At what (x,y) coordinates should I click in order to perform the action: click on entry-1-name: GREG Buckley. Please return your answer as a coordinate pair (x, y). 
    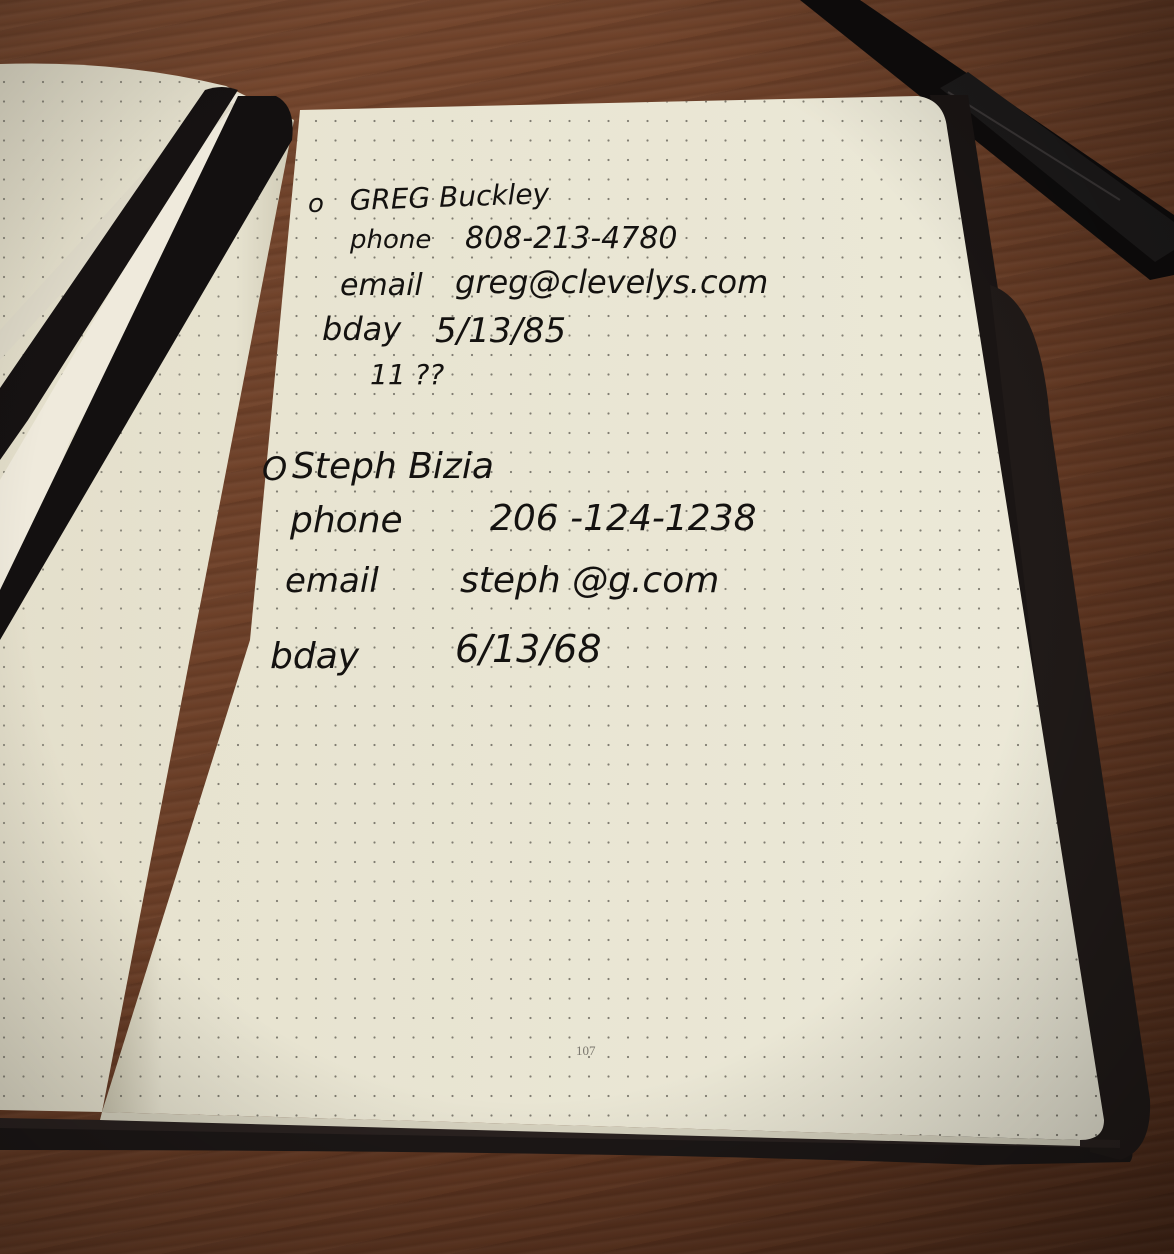
    Looking at the image, I should click on (449, 197).